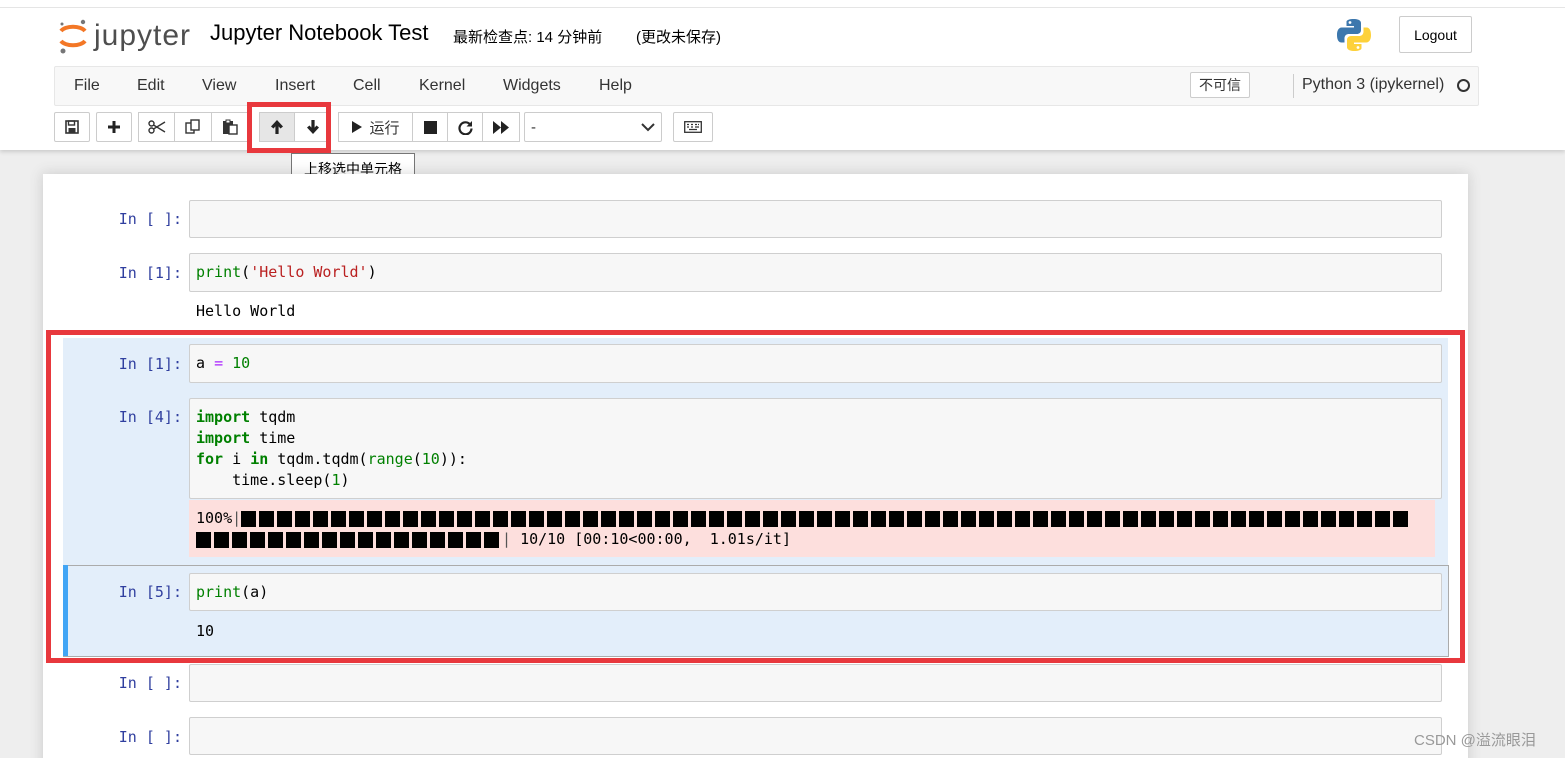 The height and width of the screenshot is (758, 1565). Describe the element at coordinates (442, 86) in the screenshot. I see `menu-kernel: Kernel` at that location.